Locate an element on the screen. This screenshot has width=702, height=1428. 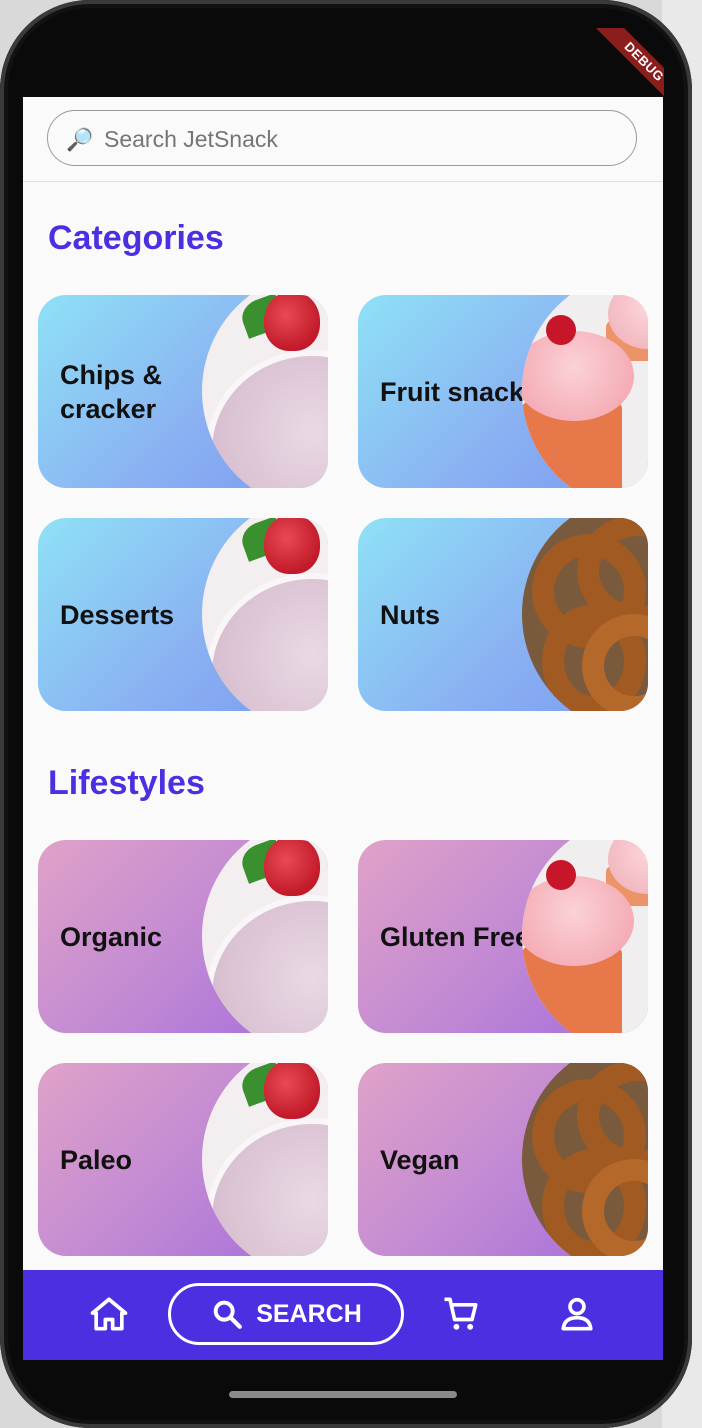
category-card: Fruit snacks is located at coordinates (503, 391).